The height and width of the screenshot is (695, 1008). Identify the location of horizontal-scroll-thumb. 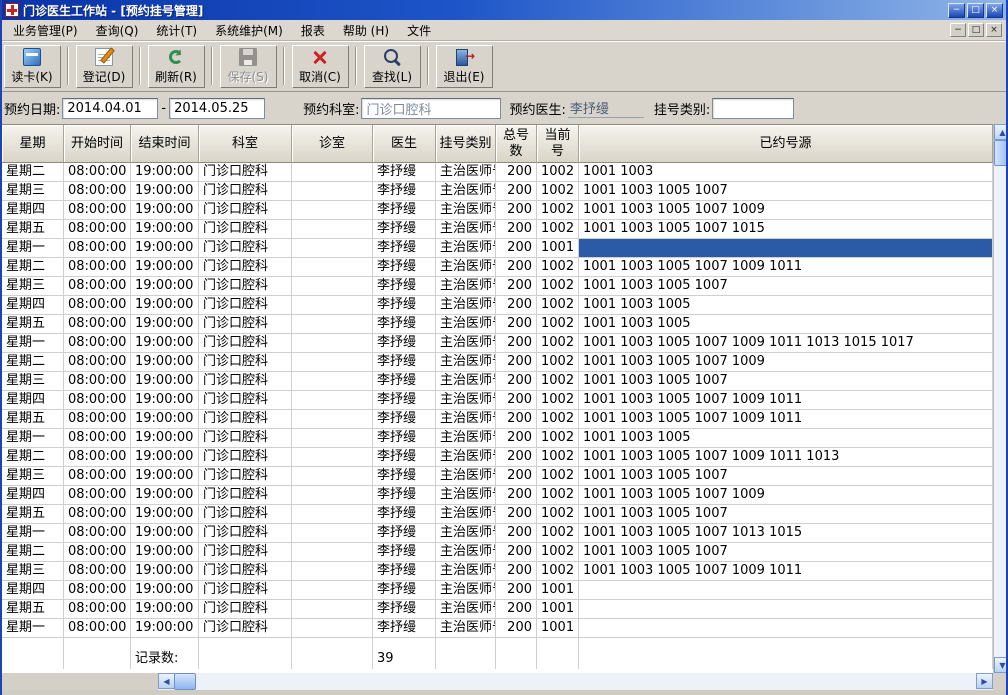
(185, 681).